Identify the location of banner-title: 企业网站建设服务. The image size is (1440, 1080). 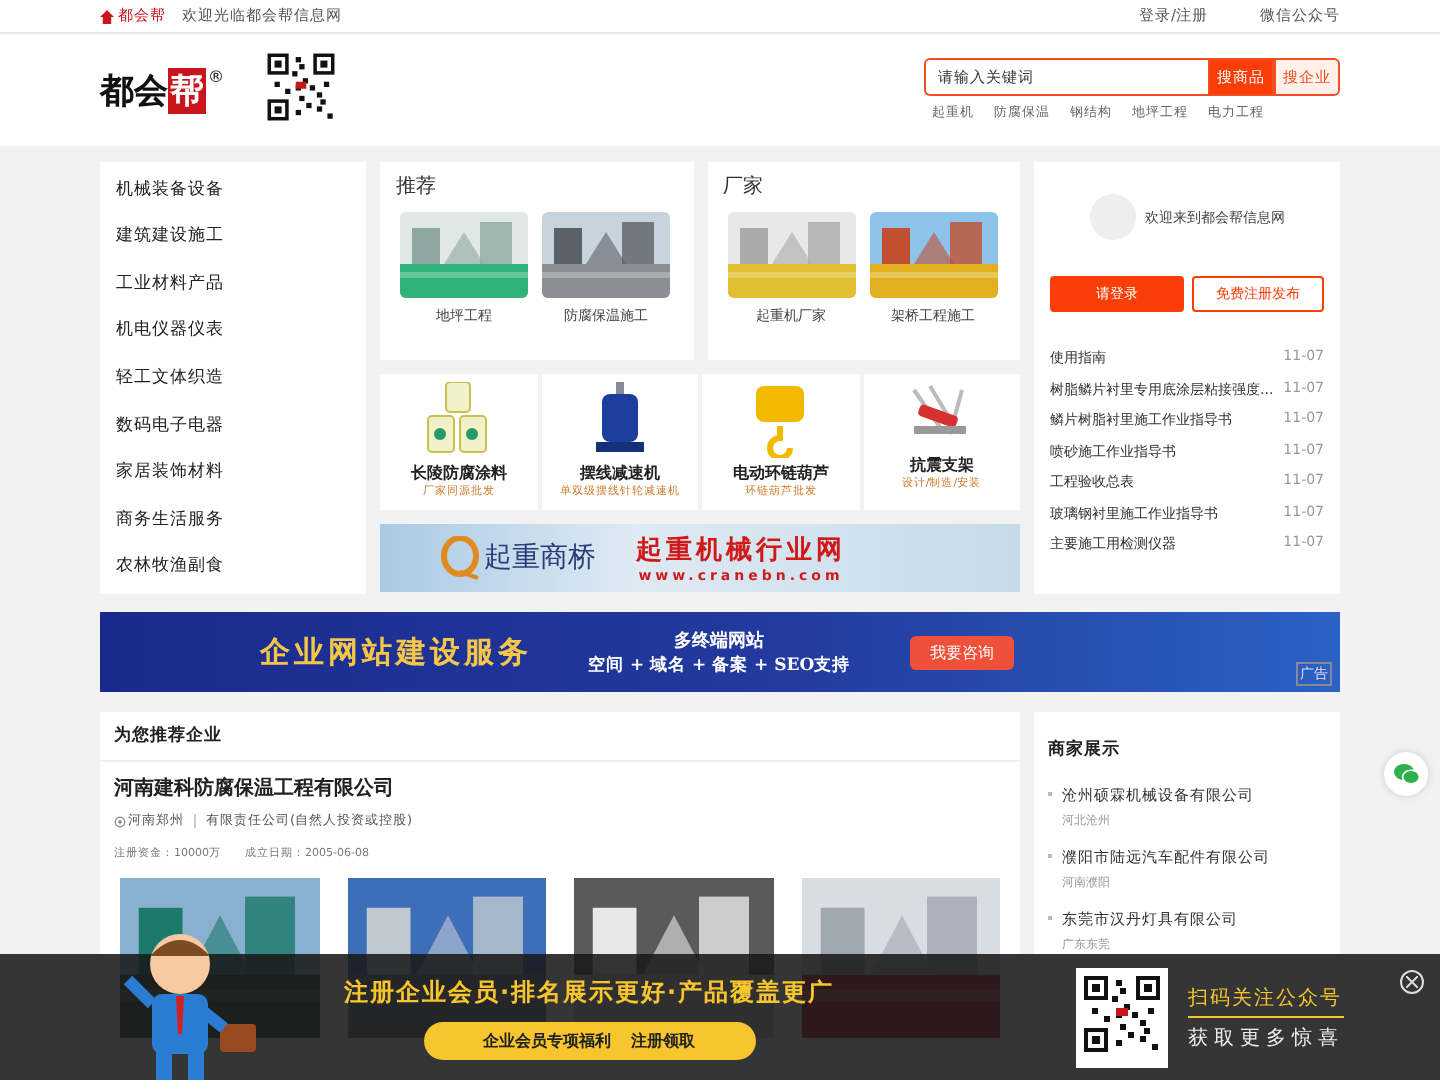
(396, 652).